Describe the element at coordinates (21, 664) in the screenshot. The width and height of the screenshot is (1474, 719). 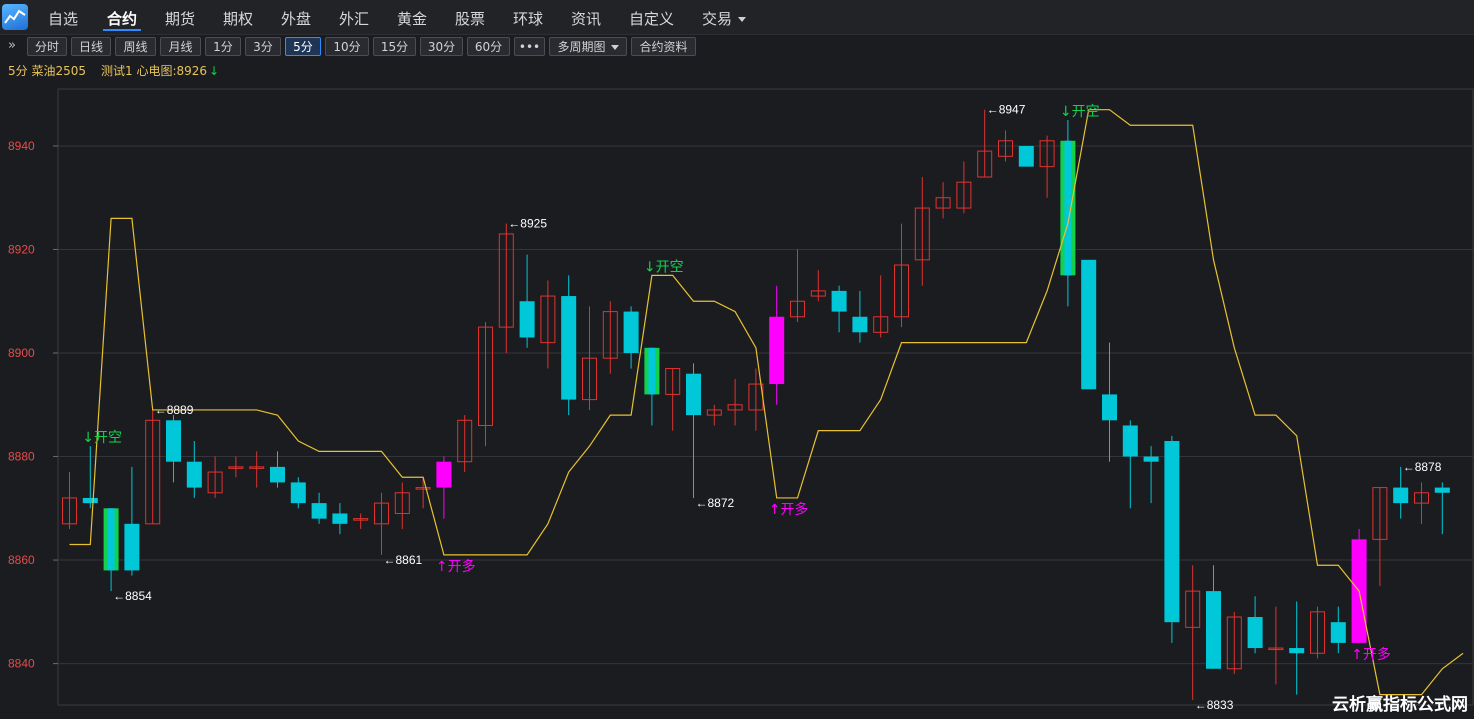
I see `y-axis-tick-label: 8840` at that location.